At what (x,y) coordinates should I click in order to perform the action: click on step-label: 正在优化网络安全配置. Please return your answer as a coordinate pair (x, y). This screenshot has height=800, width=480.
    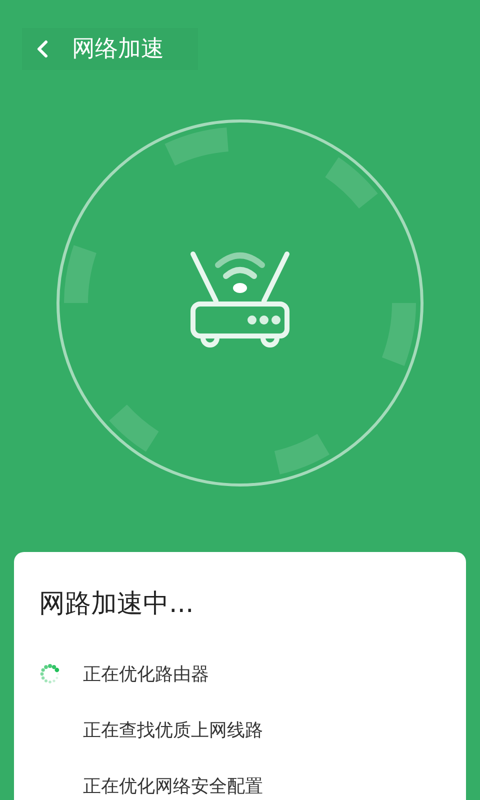
    Looking at the image, I should click on (173, 786).